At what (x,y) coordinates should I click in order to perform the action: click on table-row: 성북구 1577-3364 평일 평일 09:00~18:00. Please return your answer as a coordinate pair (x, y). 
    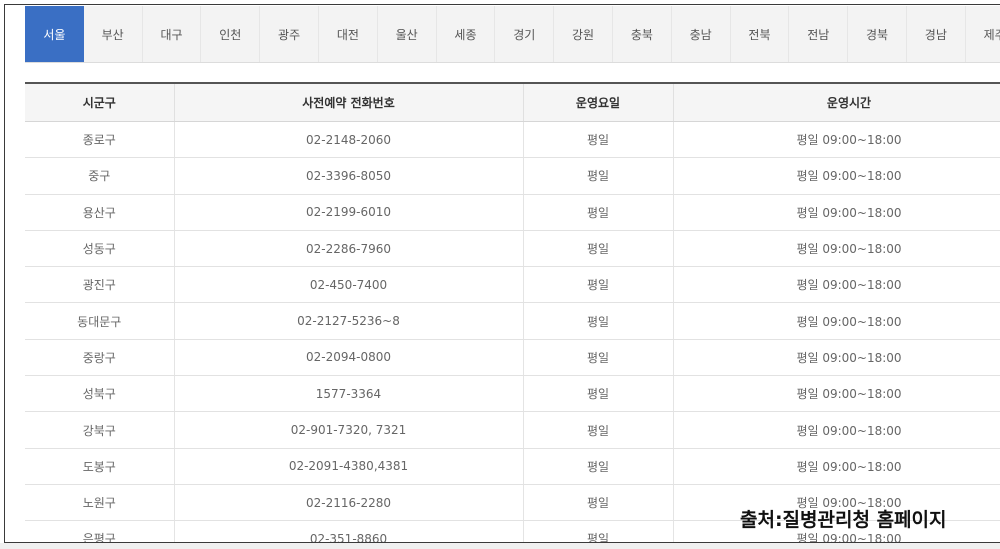
    Looking at the image, I should click on (512, 394).